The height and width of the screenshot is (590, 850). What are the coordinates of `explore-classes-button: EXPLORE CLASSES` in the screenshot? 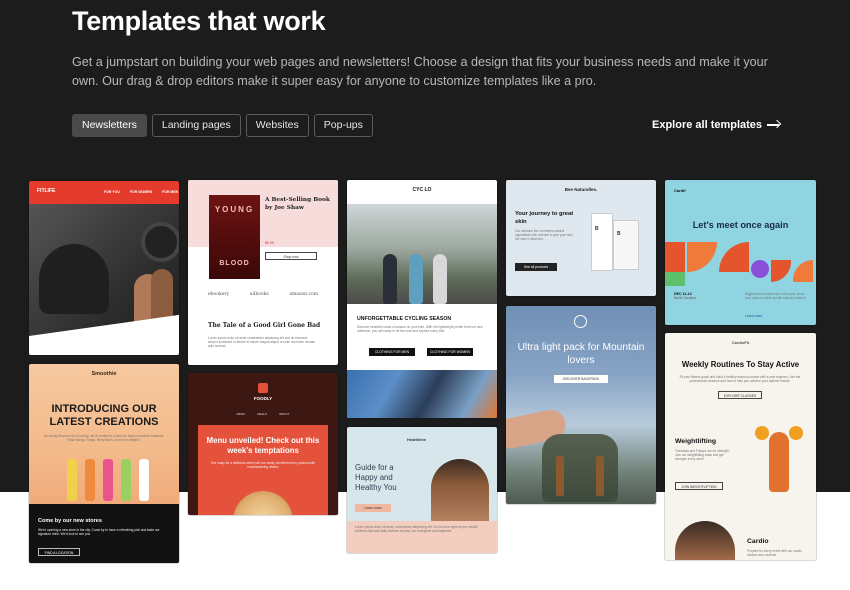 It's located at (740, 395).